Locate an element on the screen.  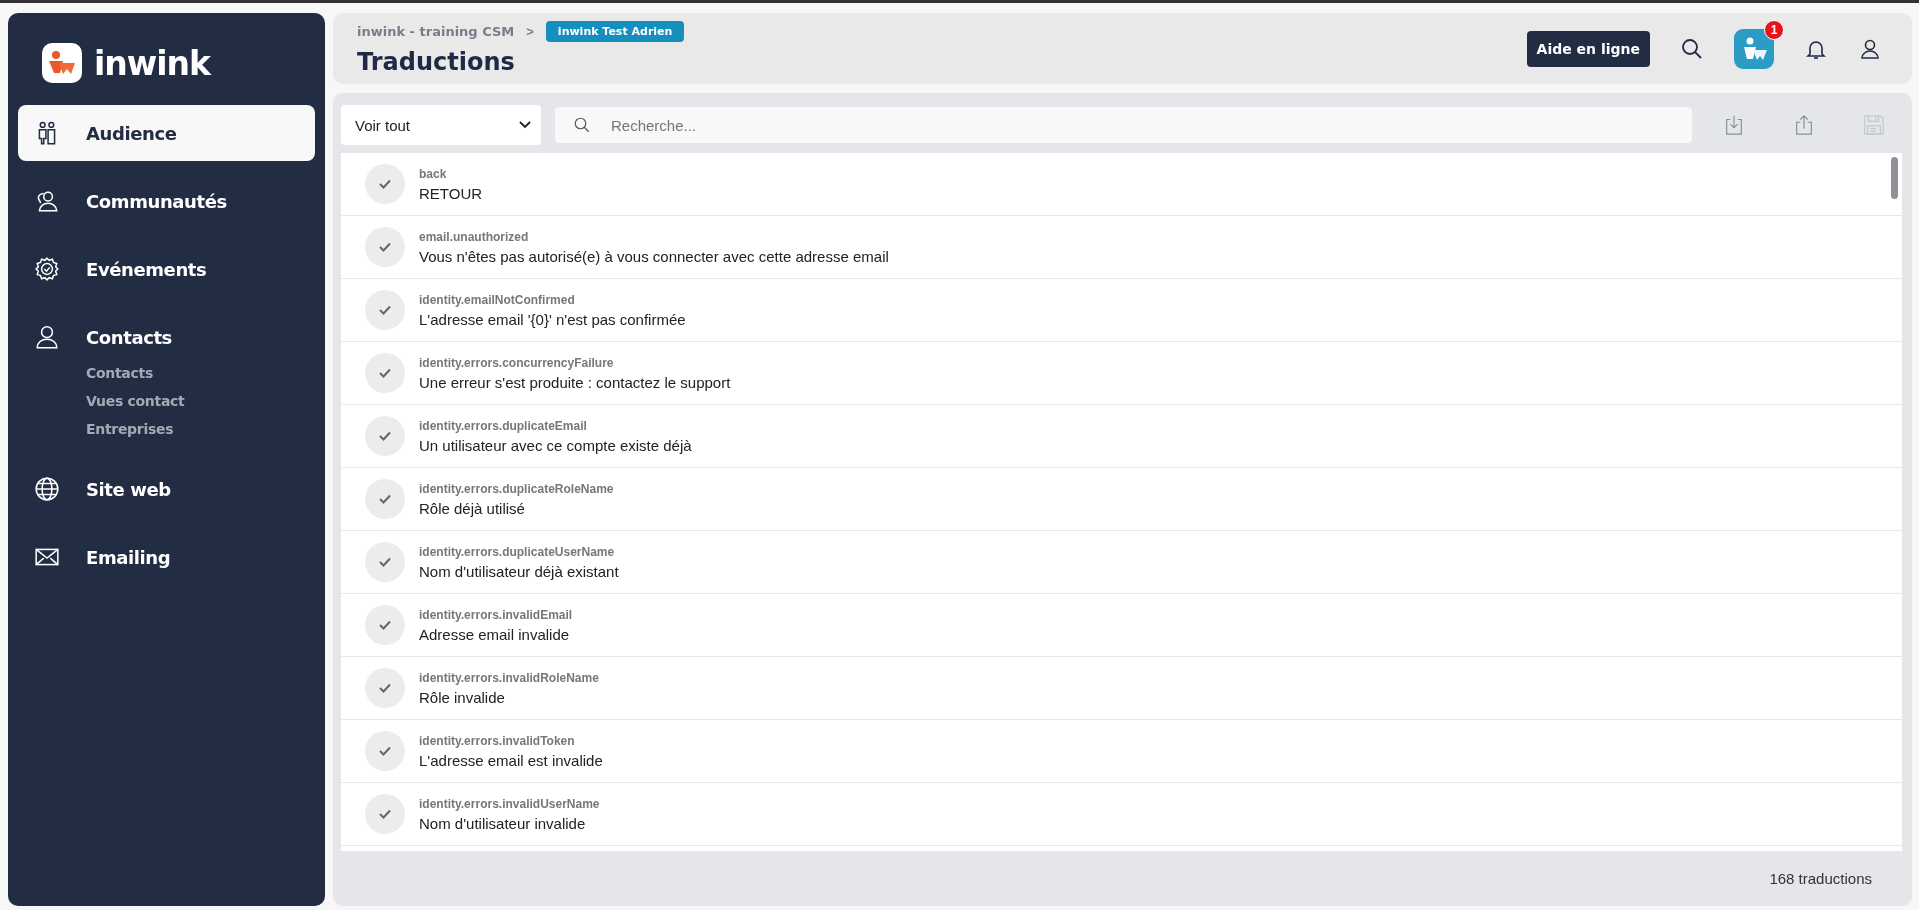
translation-value: Un utilisateur avec ce compte existe déjà is located at coordinates (555, 445).